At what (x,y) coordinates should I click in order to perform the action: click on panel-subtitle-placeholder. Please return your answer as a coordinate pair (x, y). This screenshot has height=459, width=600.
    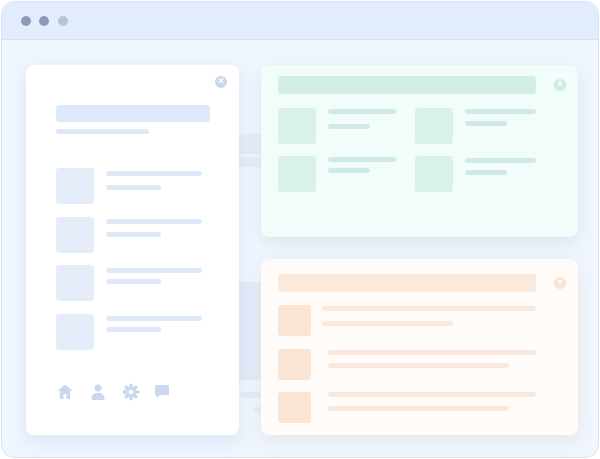
    Looking at the image, I should click on (102, 131).